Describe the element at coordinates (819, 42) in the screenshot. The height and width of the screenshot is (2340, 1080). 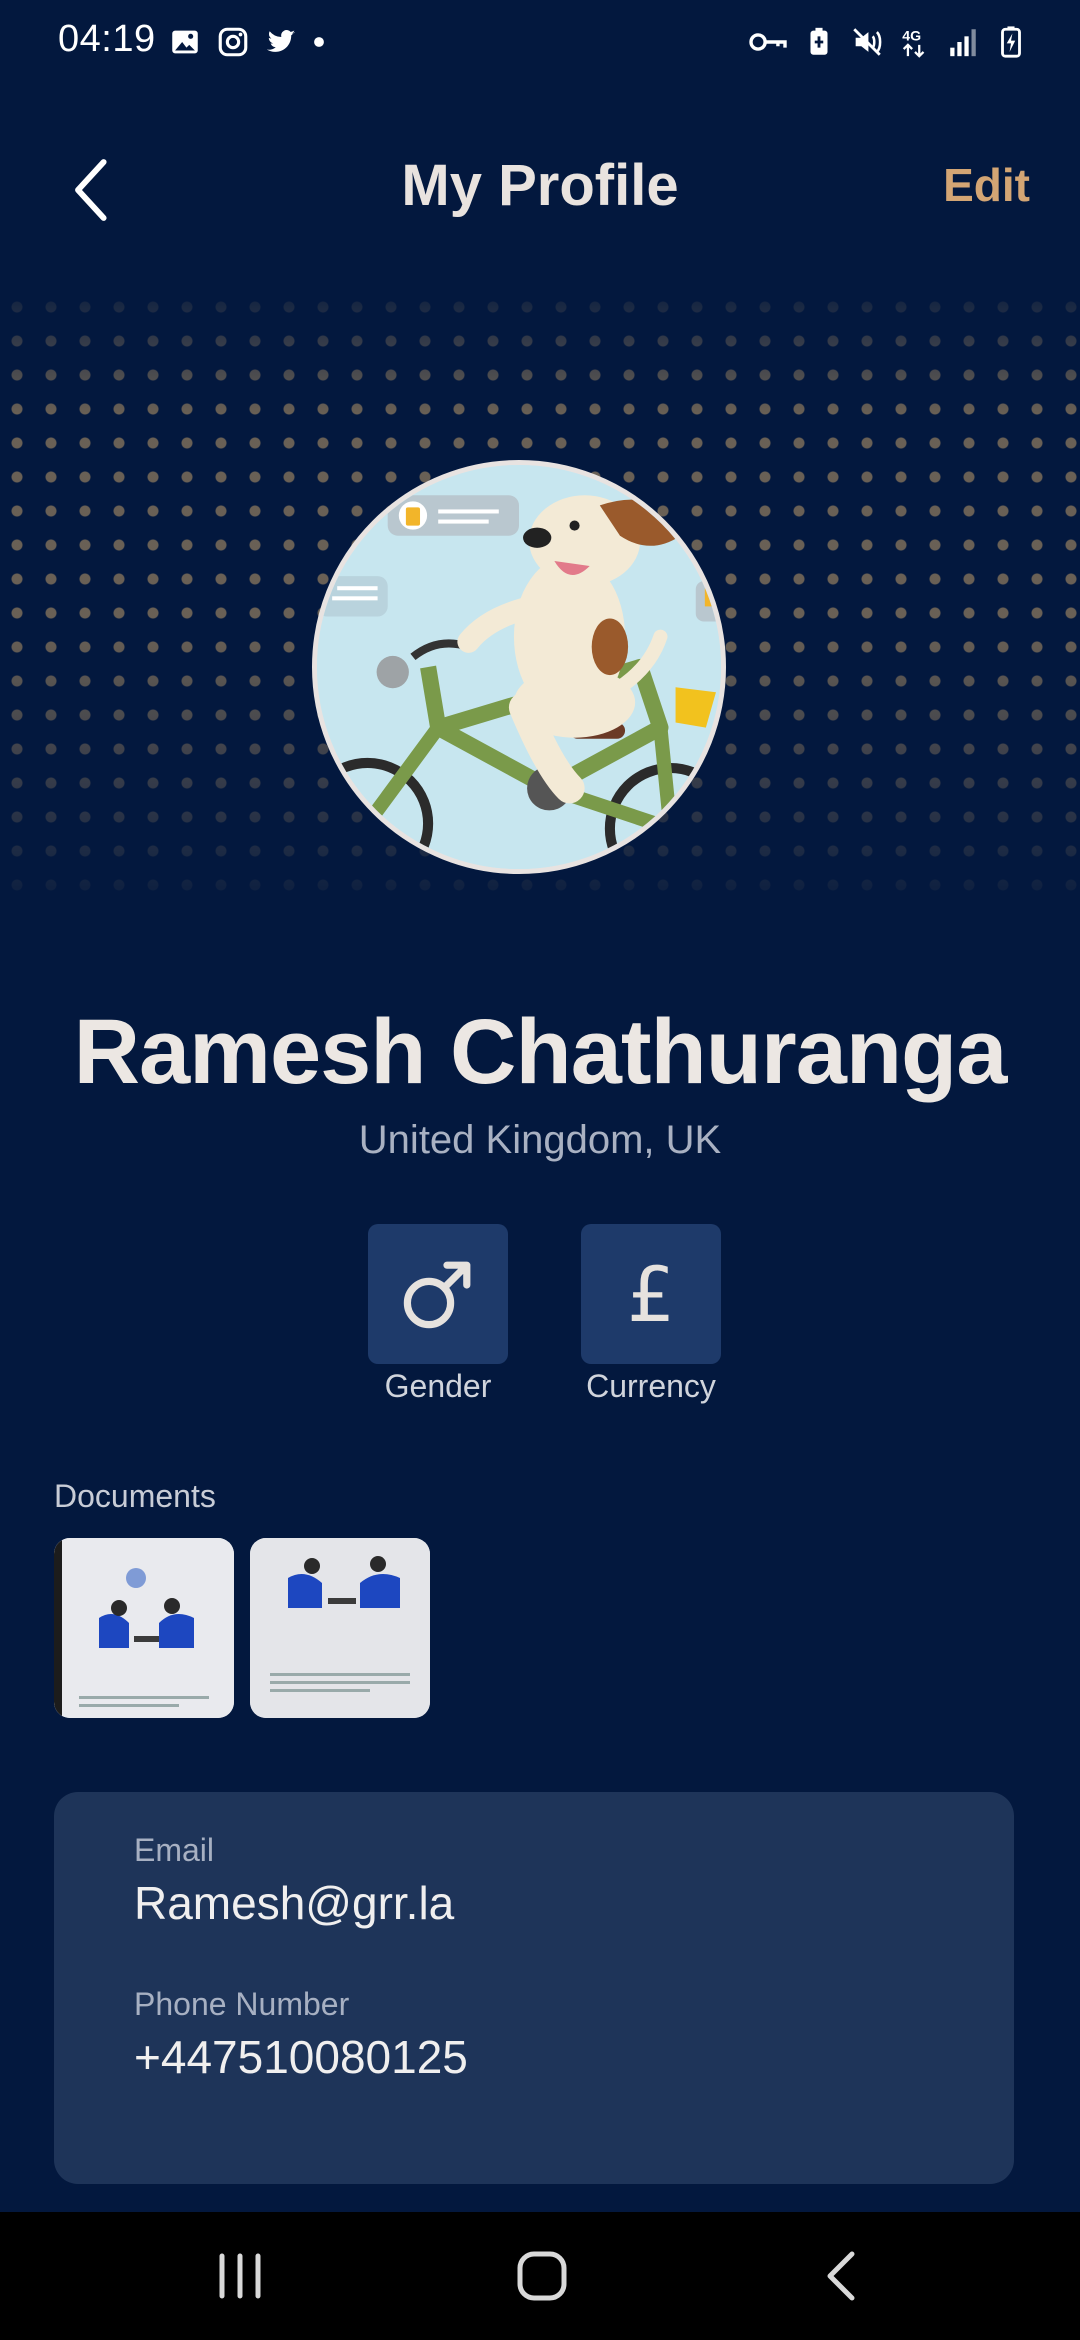
I see `battery-saver-icon` at that location.